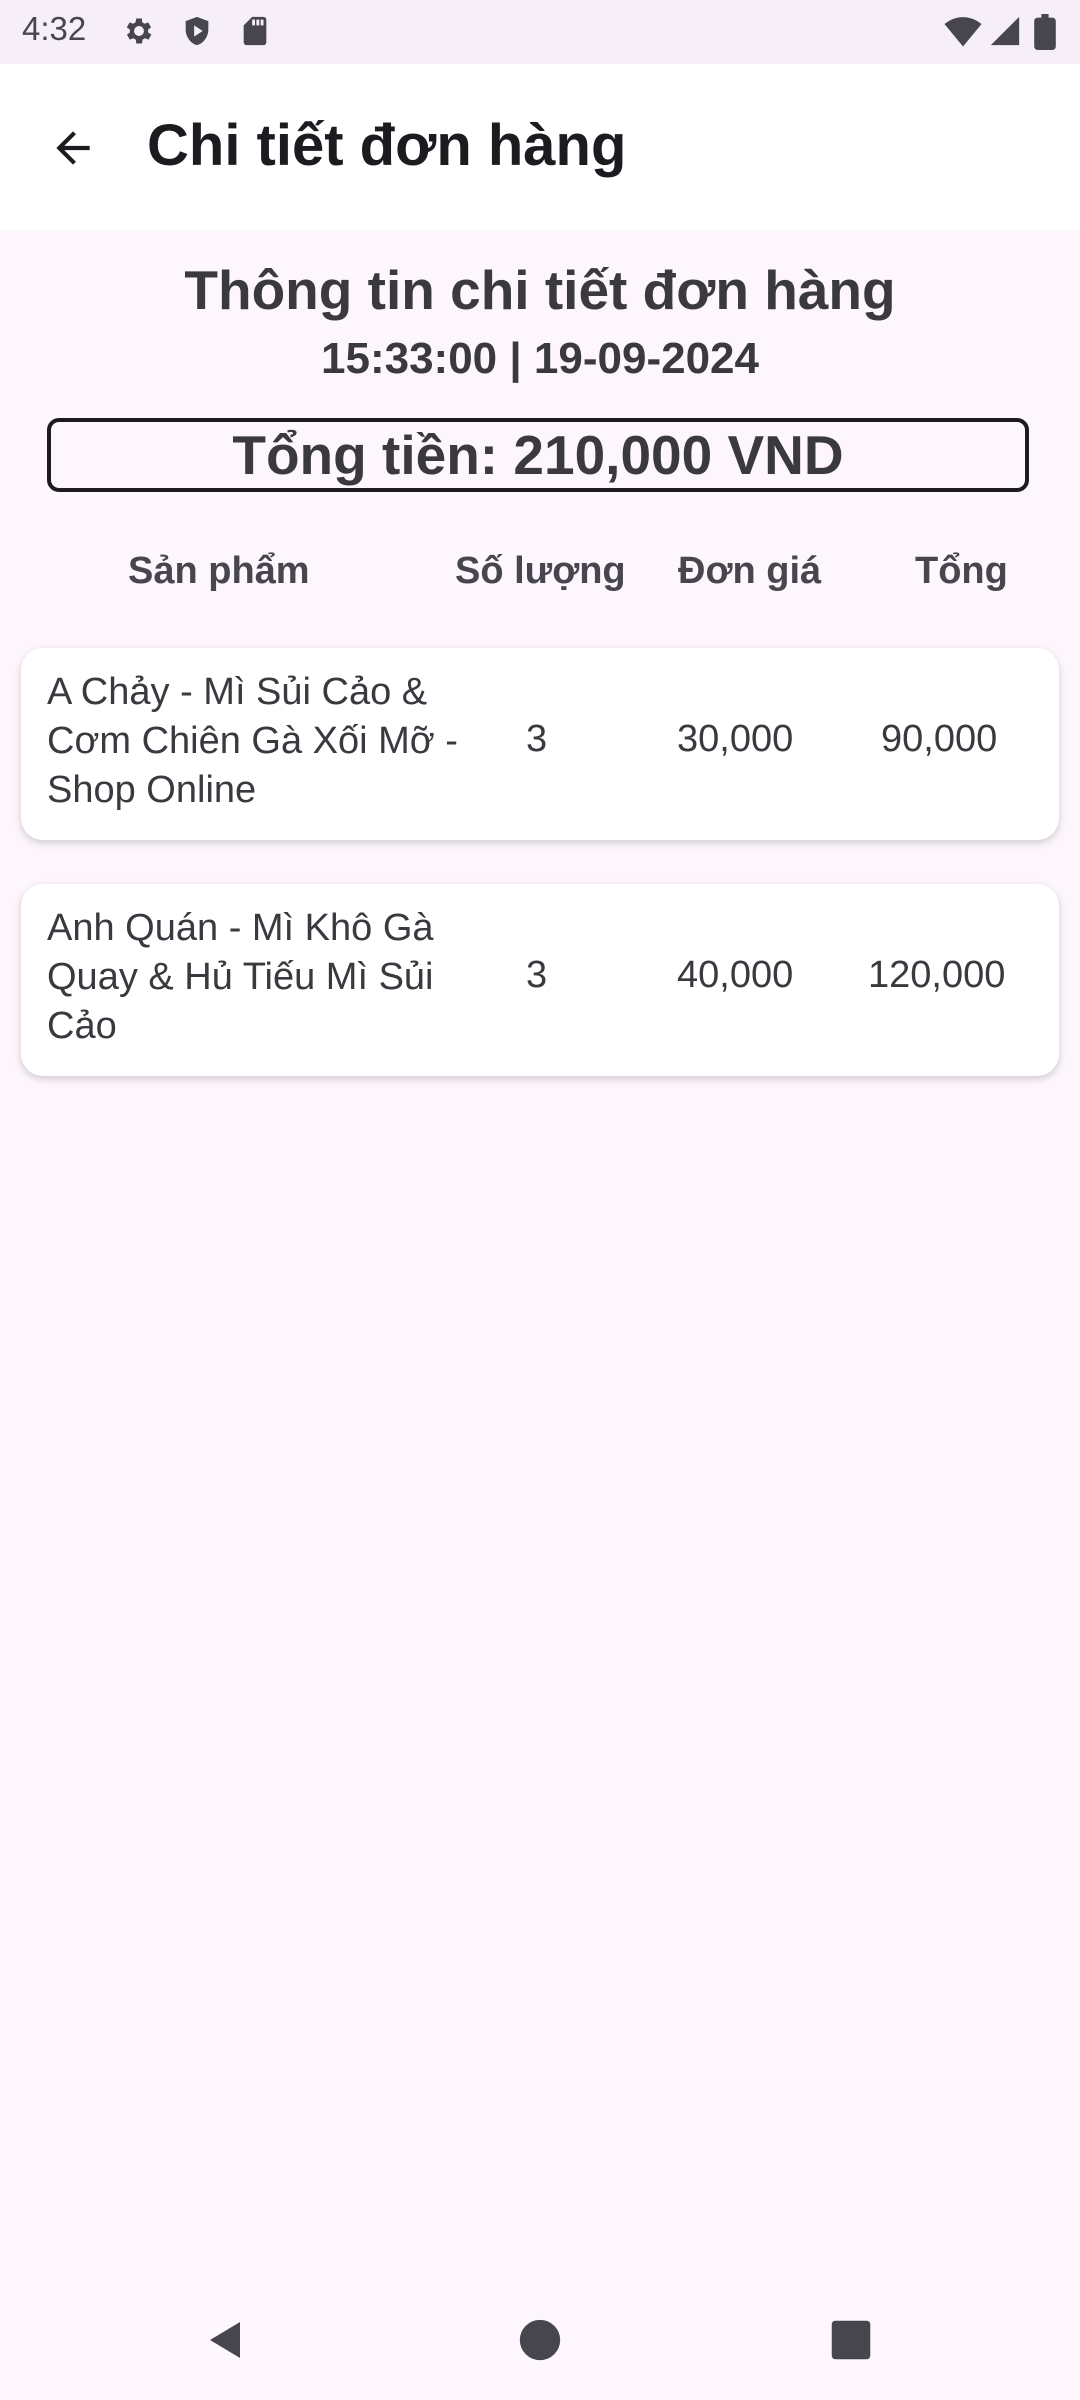 The height and width of the screenshot is (2400, 1080). What do you see at coordinates (1005, 31) in the screenshot?
I see `signal-icon` at bounding box center [1005, 31].